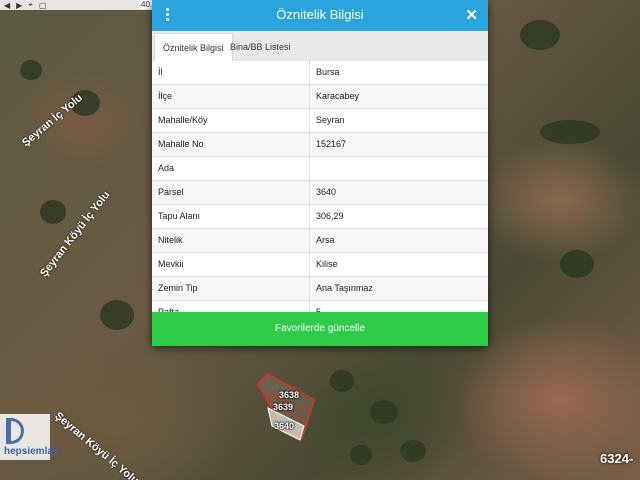  What do you see at coordinates (231, 120) in the screenshot?
I see `row-key: Mahalle/Köy` at bounding box center [231, 120].